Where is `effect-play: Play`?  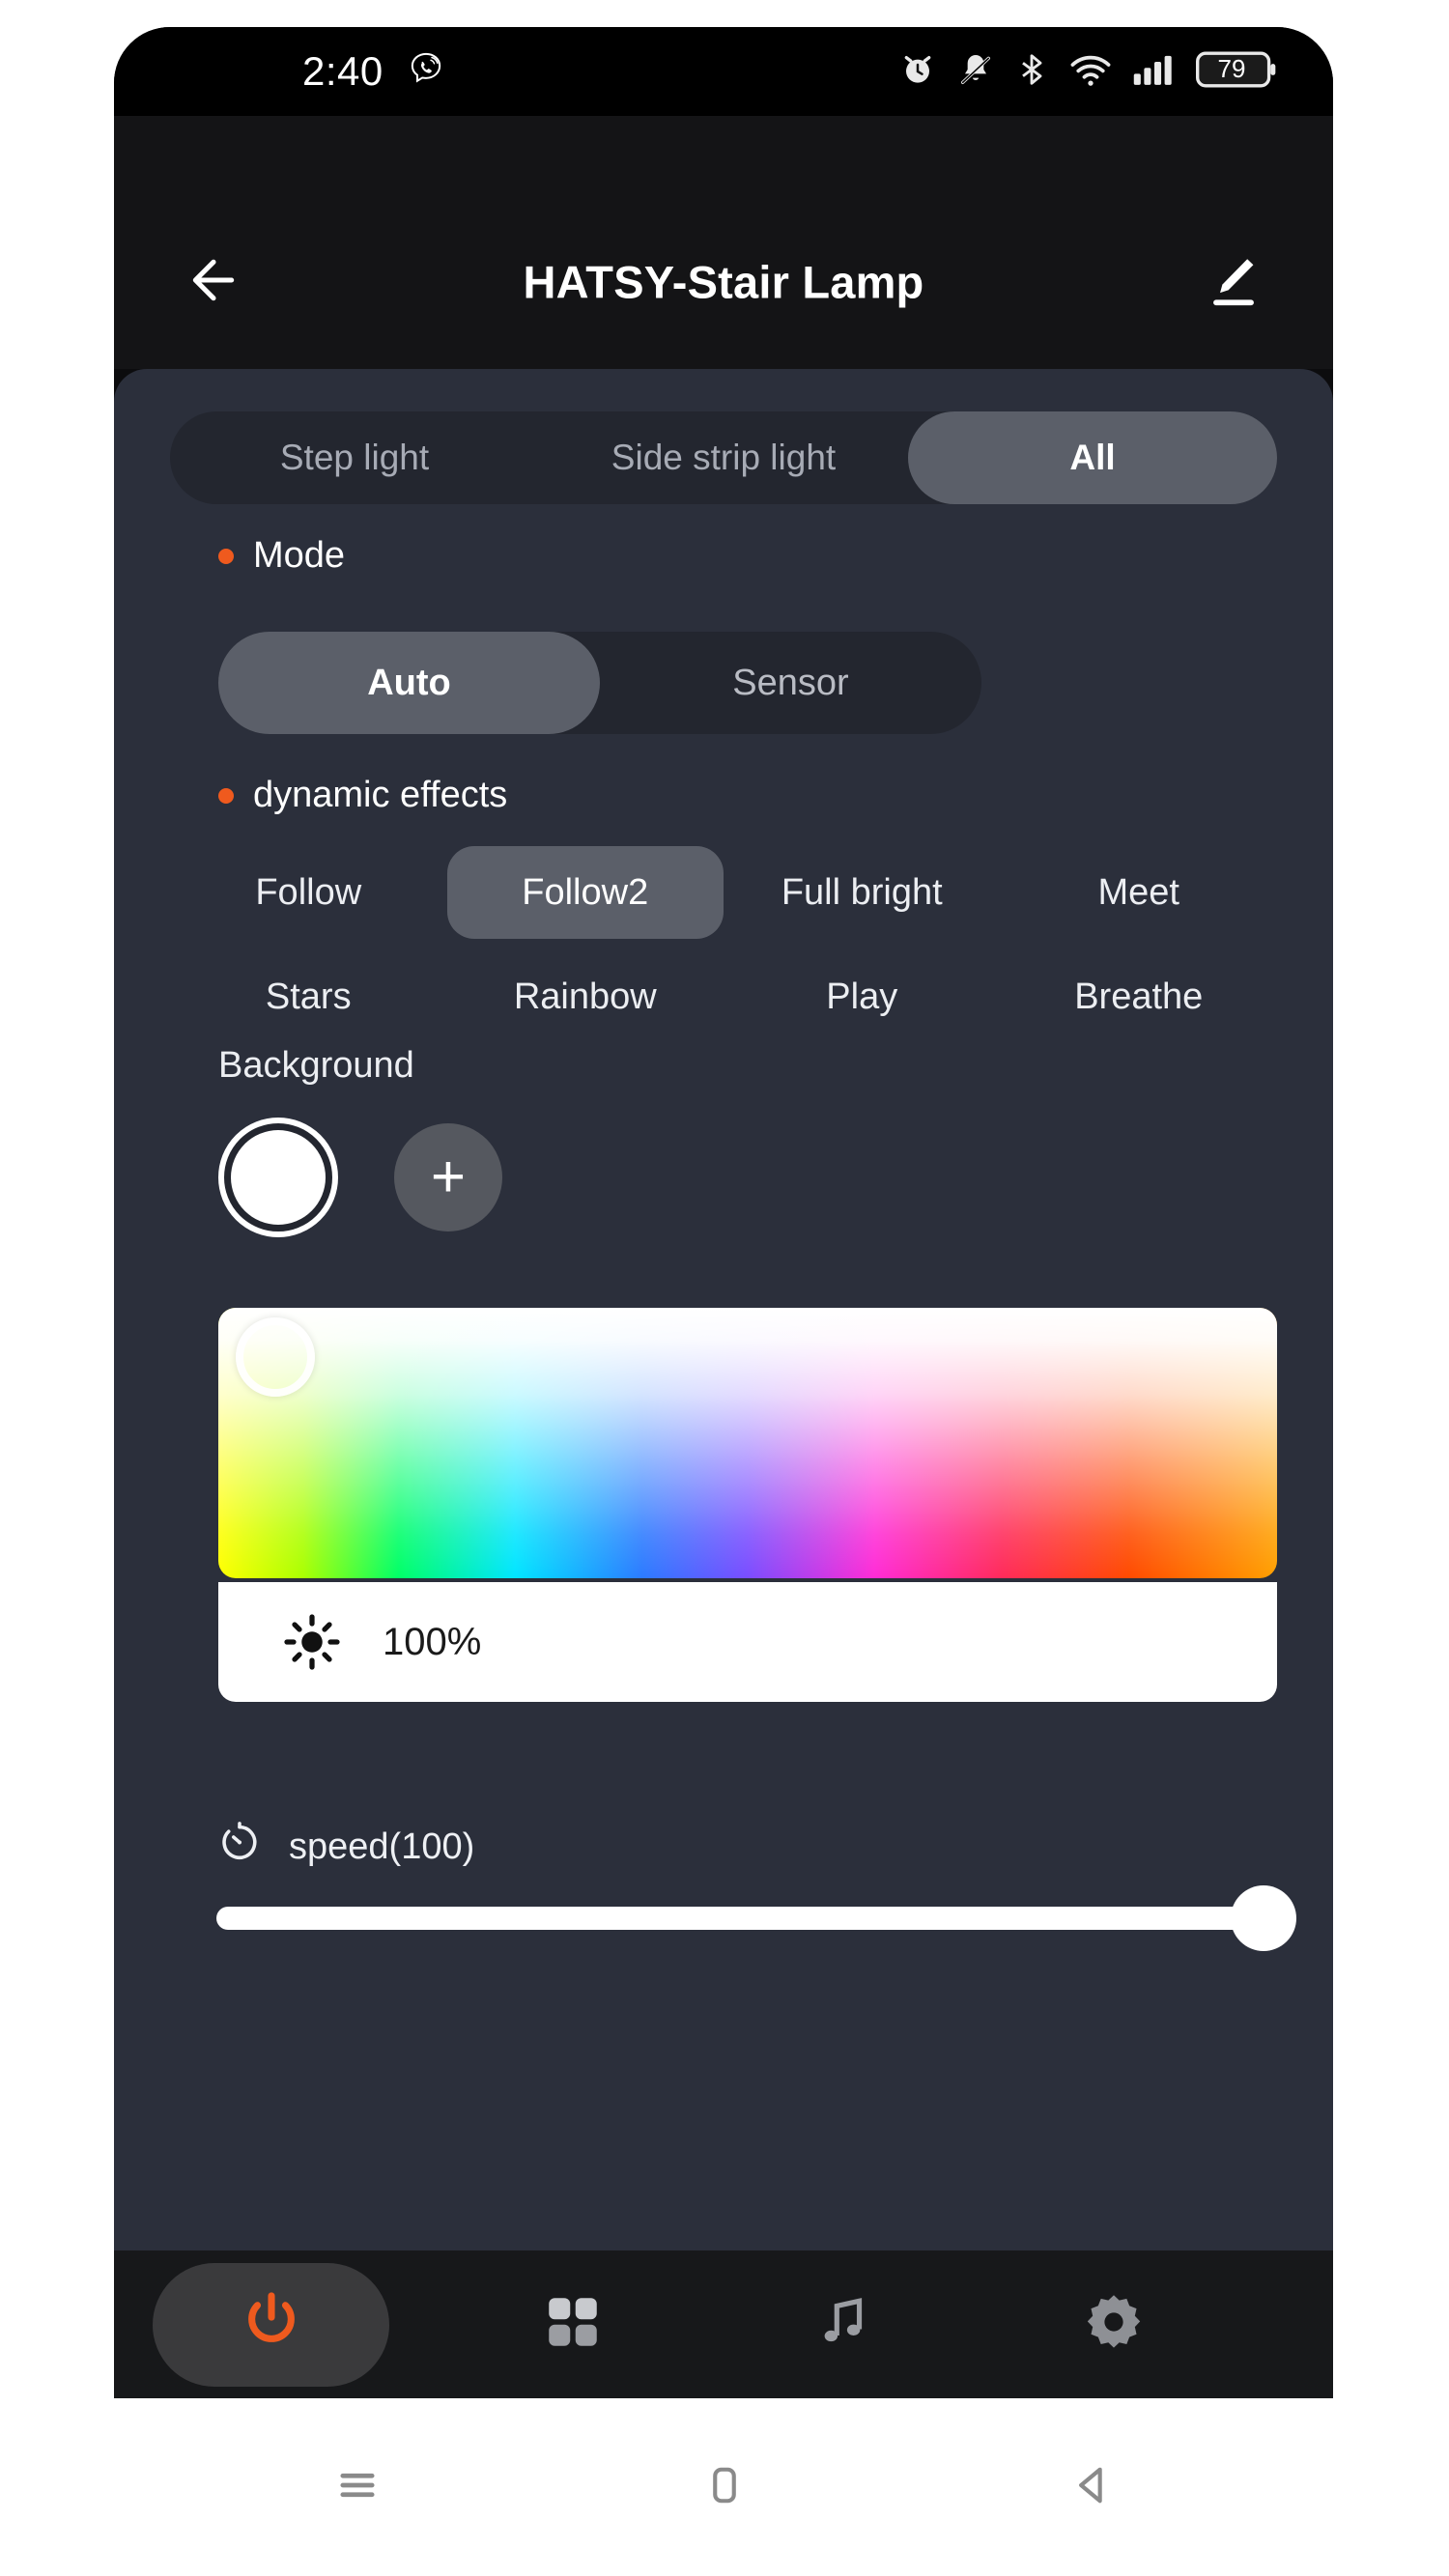 effect-play: Play is located at coordinates (862, 997).